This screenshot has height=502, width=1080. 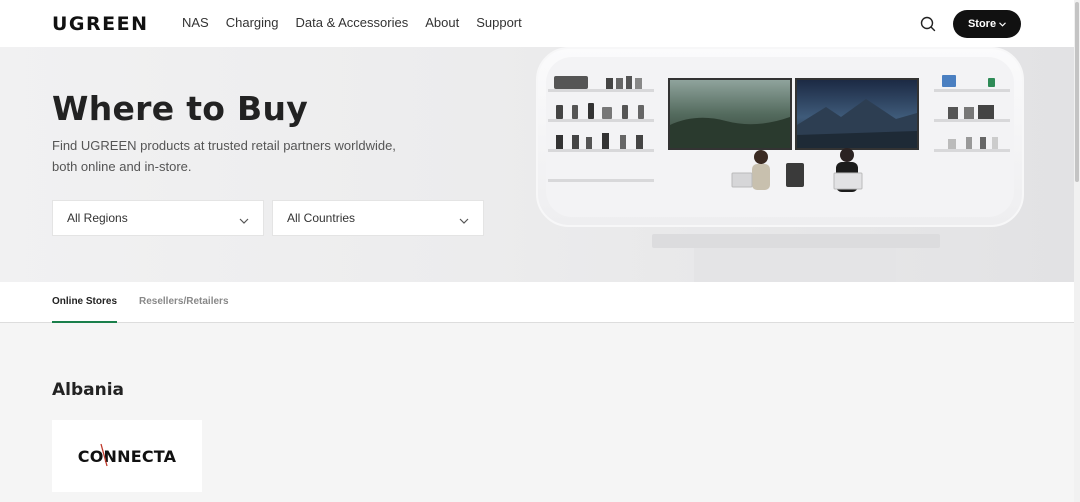 I want to click on store-card-connecta: CONNECTA, so click(x=127, y=456).